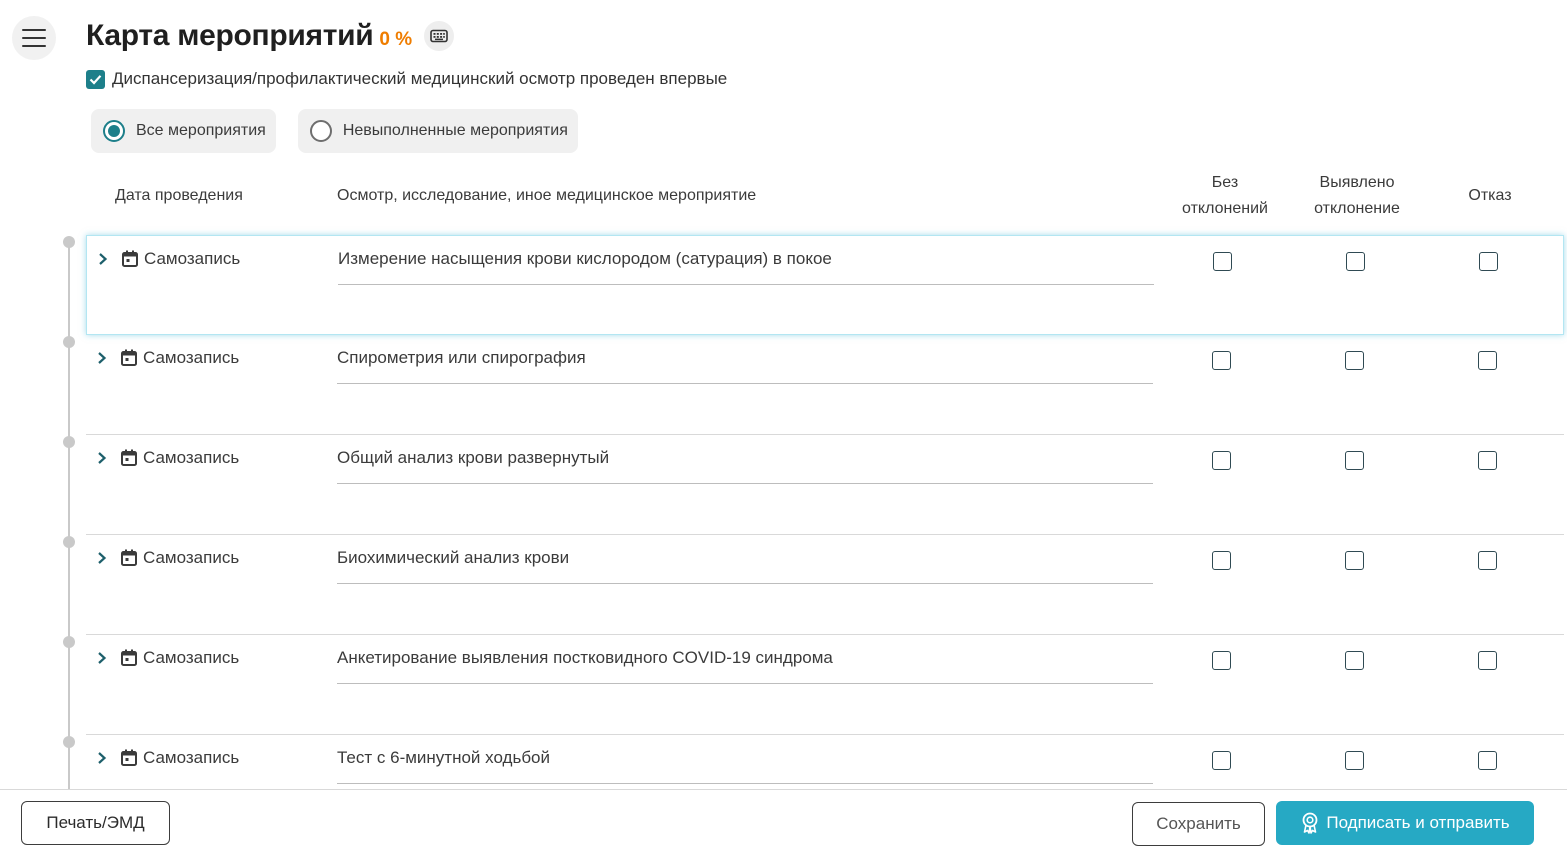 This screenshot has height=855, width=1567. I want to click on certificate-icon, so click(1310, 823).